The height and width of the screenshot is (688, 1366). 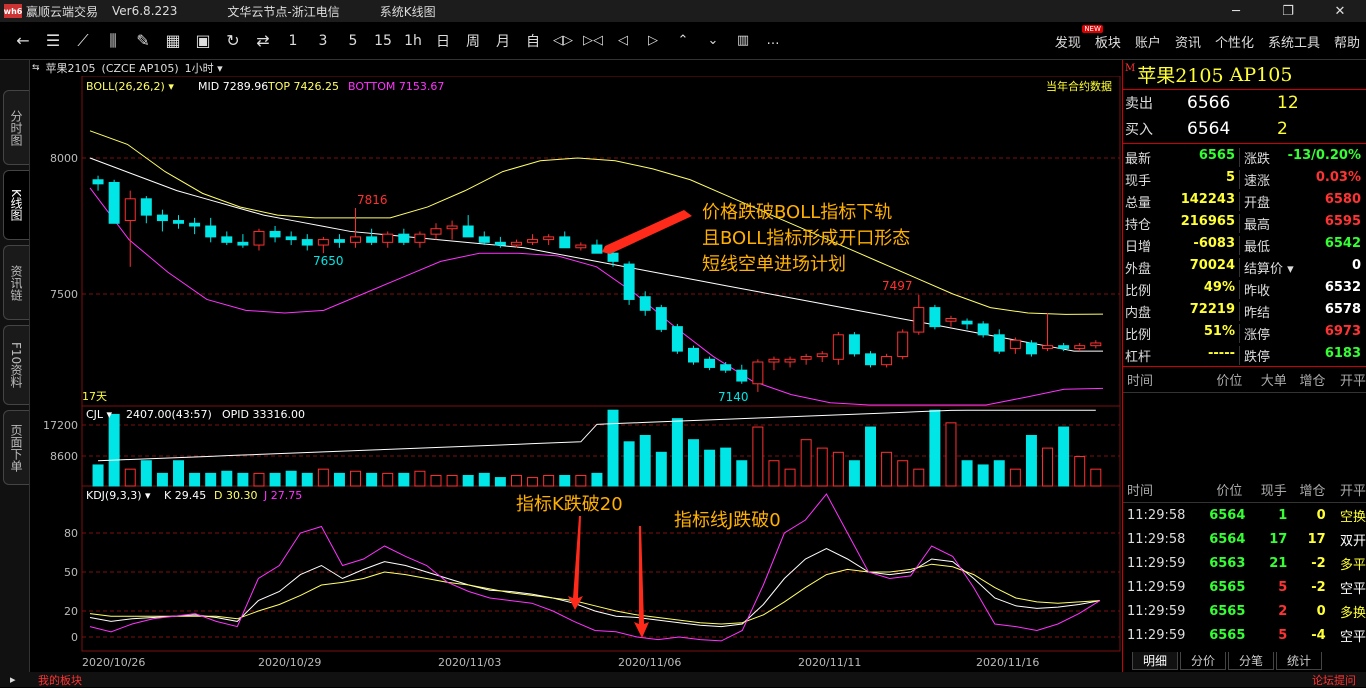 What do you see at coordinates (1229, 491) in the screenshot?
I see `column-header: 价位` at bounding box center [1229, 491].